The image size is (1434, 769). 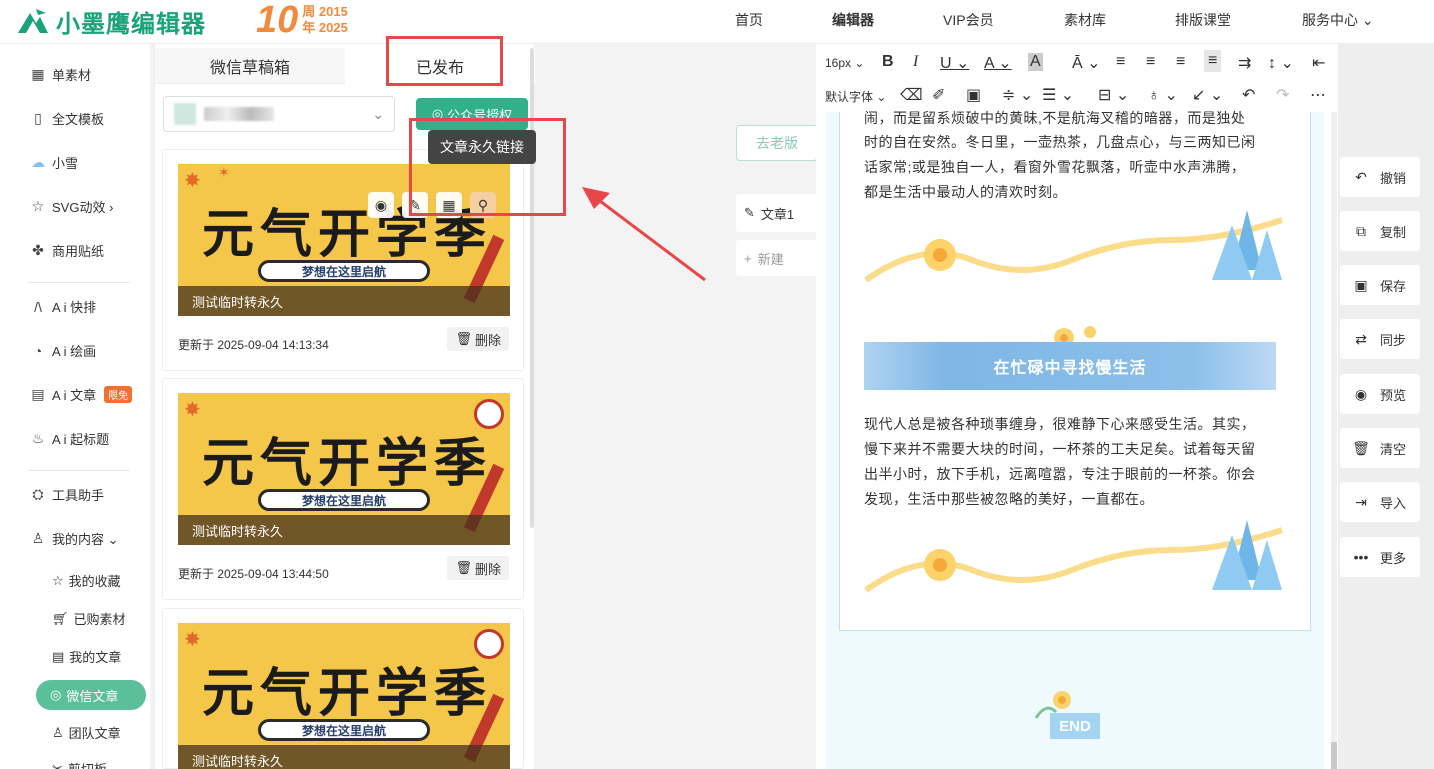 What do you see at coordinates (1380, 285) in the screenshot?
I see `save-button: ▣ 保存` at bounding box center [1380, 285].